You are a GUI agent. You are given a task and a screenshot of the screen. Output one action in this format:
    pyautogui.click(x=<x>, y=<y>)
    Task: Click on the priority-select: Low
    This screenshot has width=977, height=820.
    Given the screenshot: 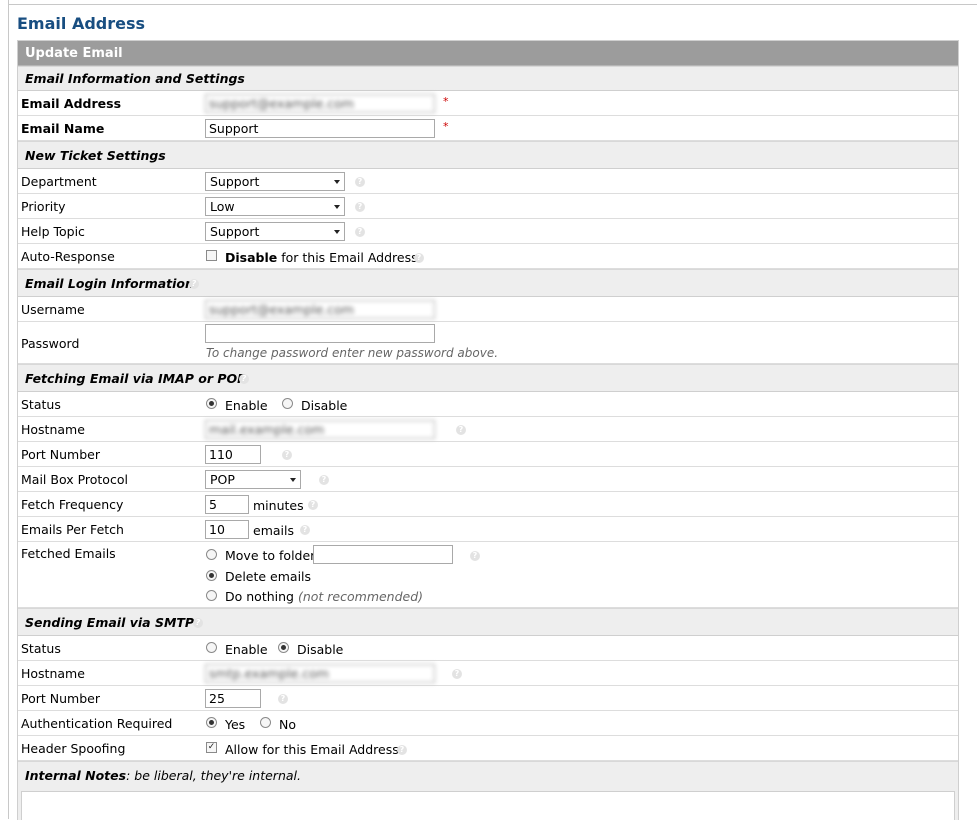 What is the action you would take?
    pyautogui.click(x=275, y=206)
    